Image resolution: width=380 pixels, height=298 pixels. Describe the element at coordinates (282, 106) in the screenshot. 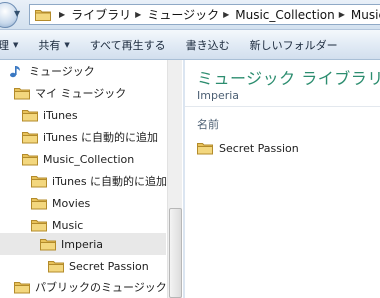

I see `divider` at that location.